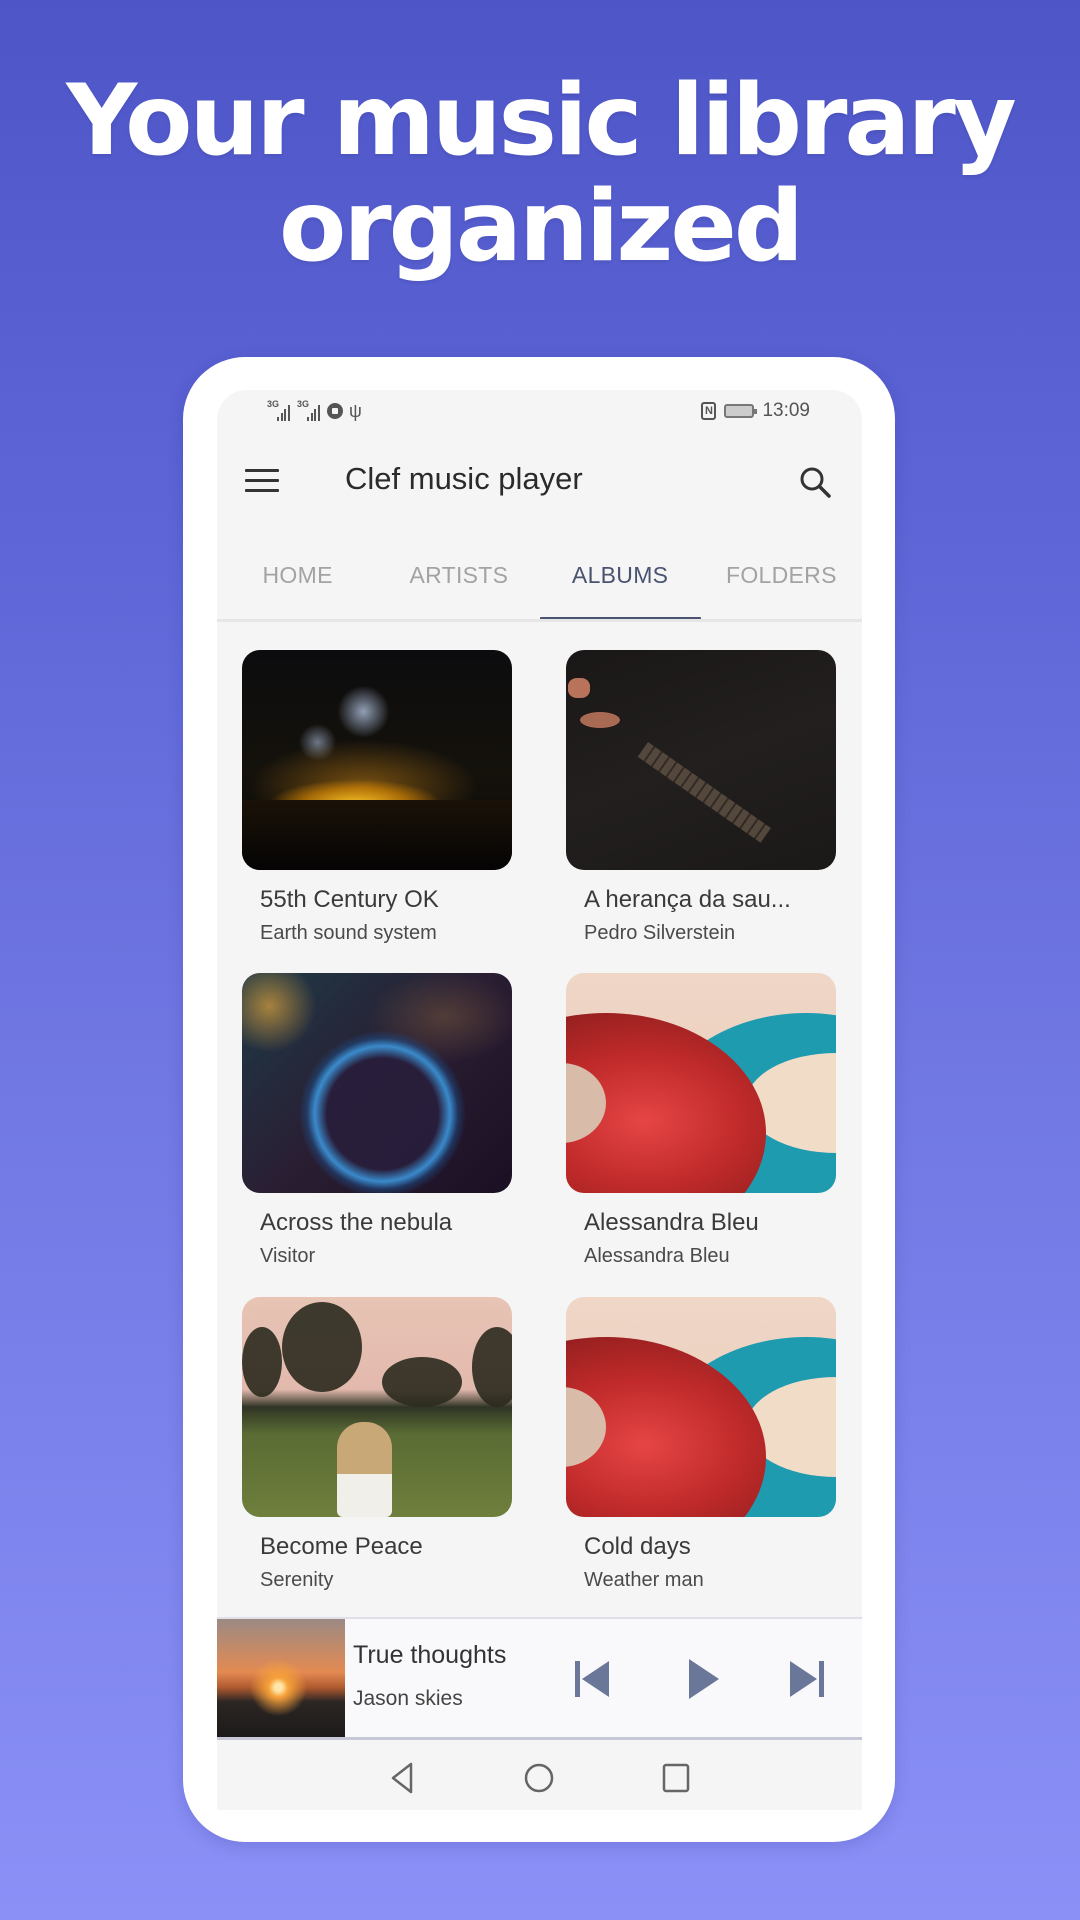 The image size is (1080, 1920). I want to click on album-art-nebula, so click(377, 1083).